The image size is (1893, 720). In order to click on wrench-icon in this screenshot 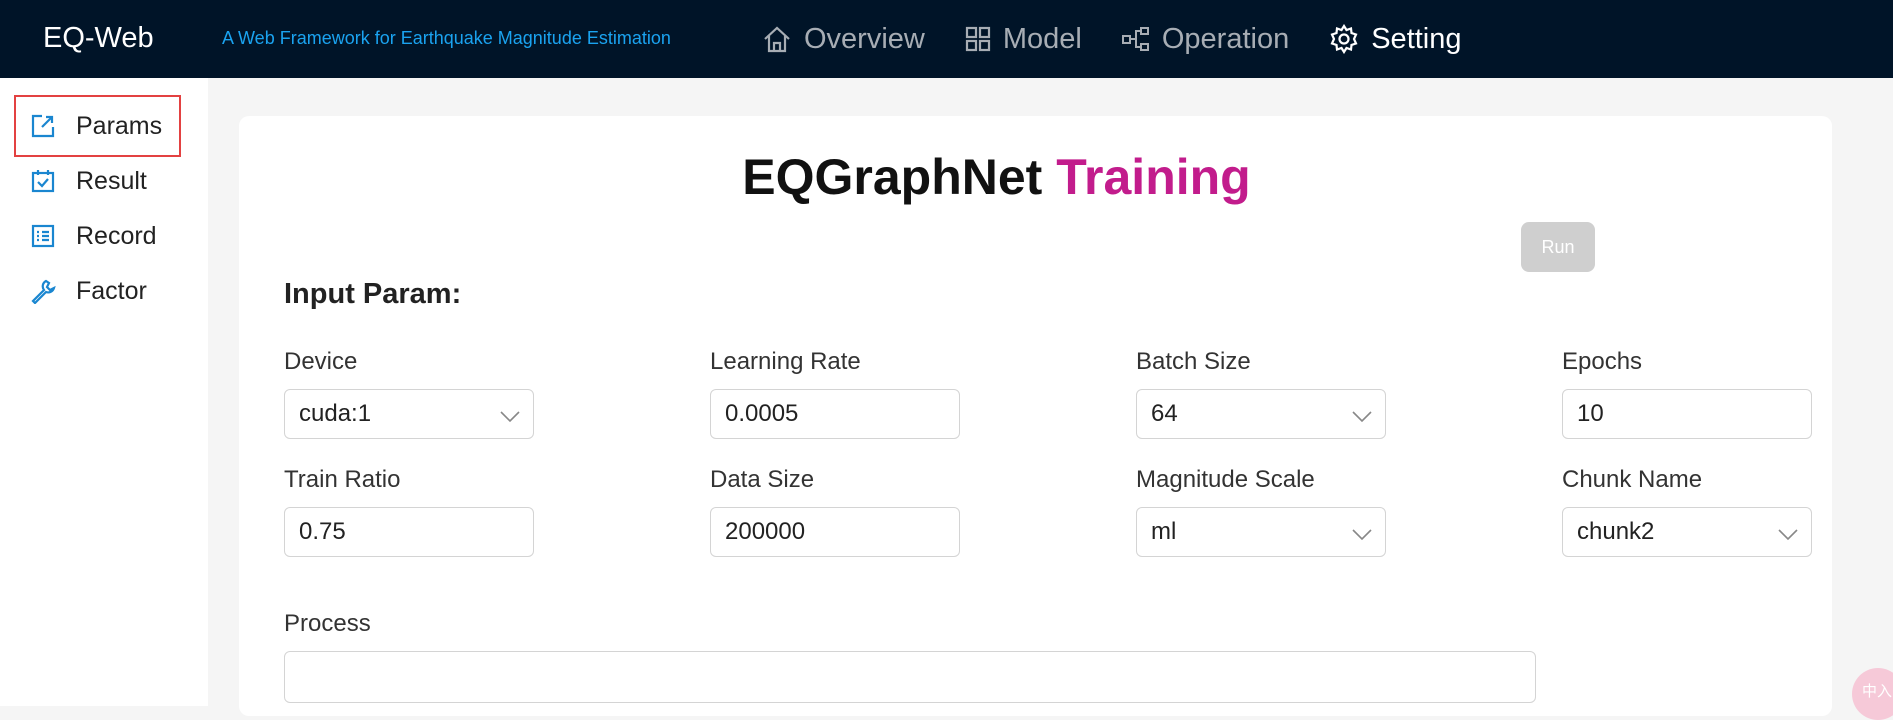, I will do `click(43, 291)`.